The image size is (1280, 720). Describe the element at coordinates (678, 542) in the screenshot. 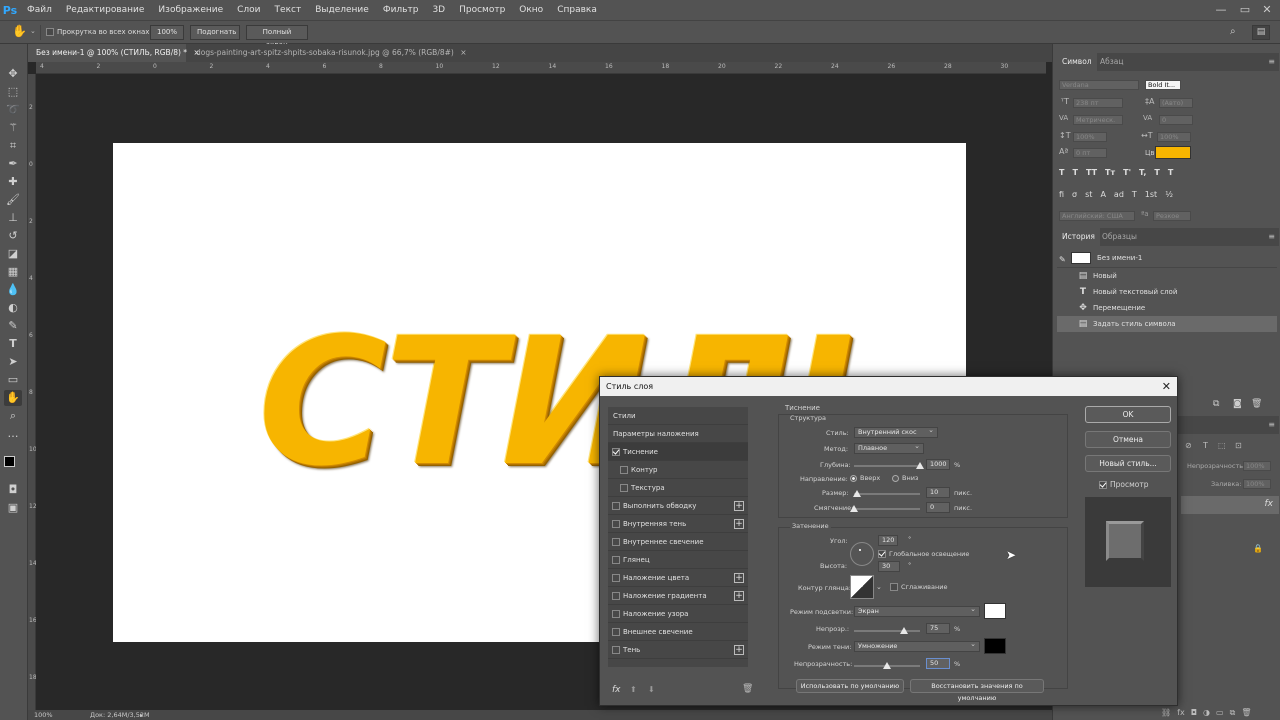

I see `style-list-item: Внутреннее свечение` at that location.